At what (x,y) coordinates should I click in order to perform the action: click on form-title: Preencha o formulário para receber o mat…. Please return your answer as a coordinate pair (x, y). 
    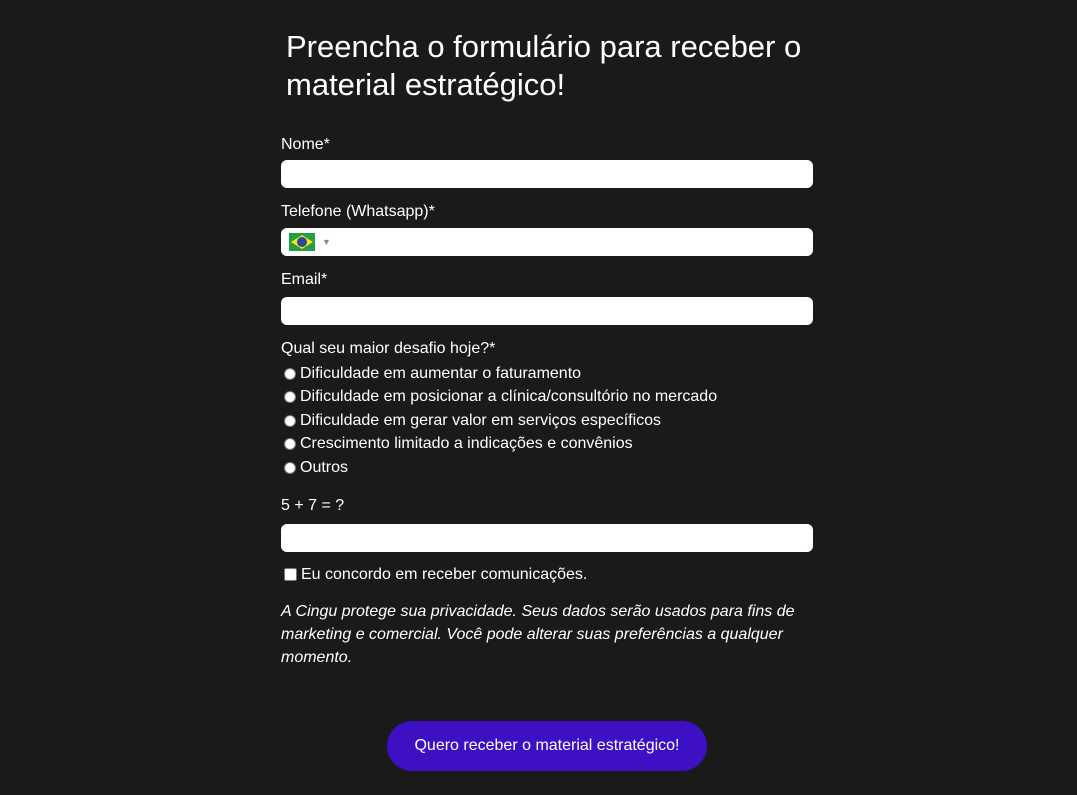
    Looking at the image, I should click on (544, 65).